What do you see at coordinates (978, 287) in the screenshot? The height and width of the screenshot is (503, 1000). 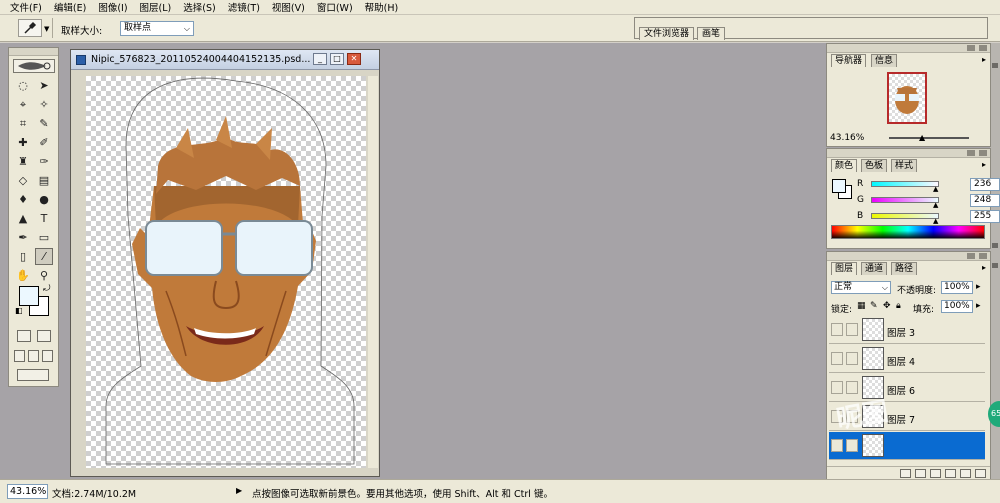 I see `opacity-arrow-icon: ▸` at bounding box center [978, 287].